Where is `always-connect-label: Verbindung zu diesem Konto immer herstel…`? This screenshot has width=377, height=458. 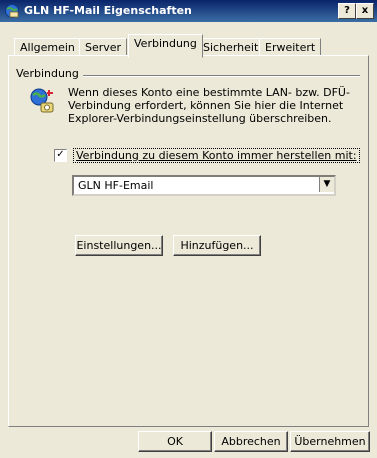
always-connect-label: Verbindung zu diesem Konto immer herstel… is located at coordinates (216, 155).